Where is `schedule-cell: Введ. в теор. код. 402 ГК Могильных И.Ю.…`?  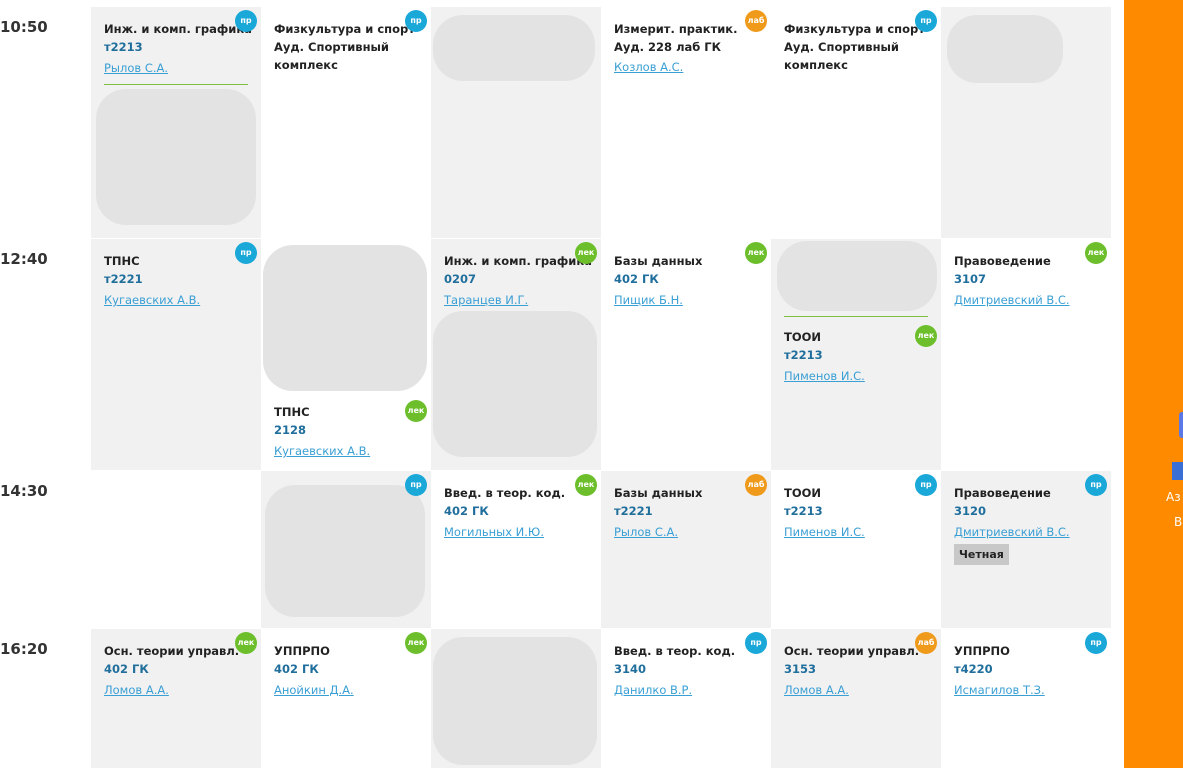
schedule-cell: Введ. в теор. код. 402 ГК Могильных И.Ю.… is located at coordinates (516, 549).